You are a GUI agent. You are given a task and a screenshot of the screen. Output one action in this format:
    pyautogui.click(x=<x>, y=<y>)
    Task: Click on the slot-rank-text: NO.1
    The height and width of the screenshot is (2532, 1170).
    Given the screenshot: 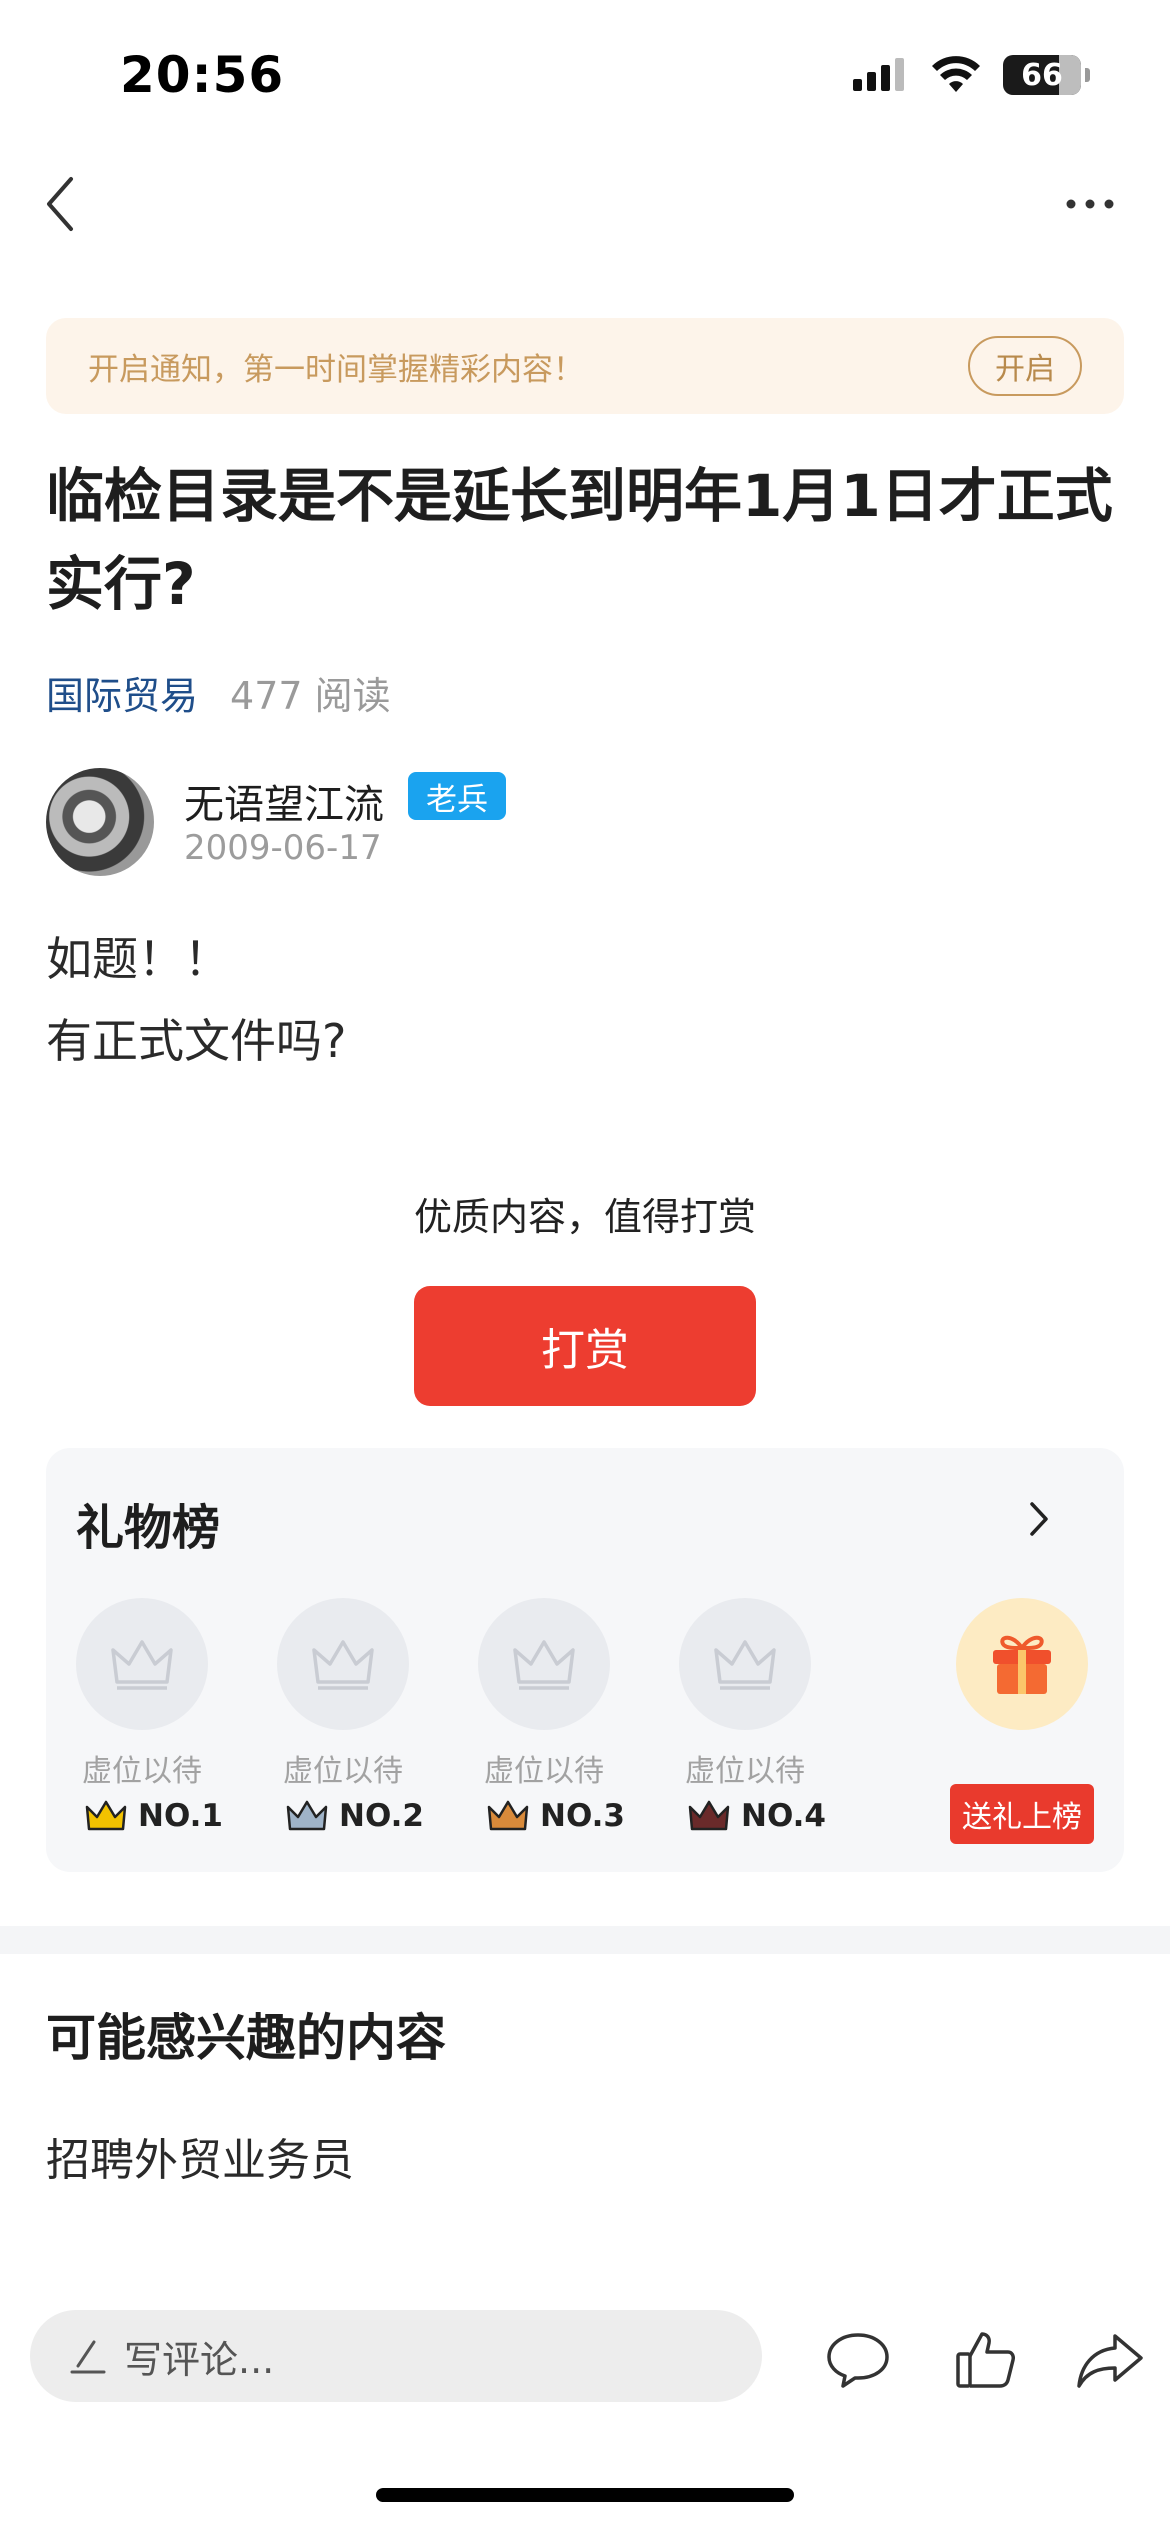 What is the action you would take?
    pyautogui.click(x=180, y=1816)
    